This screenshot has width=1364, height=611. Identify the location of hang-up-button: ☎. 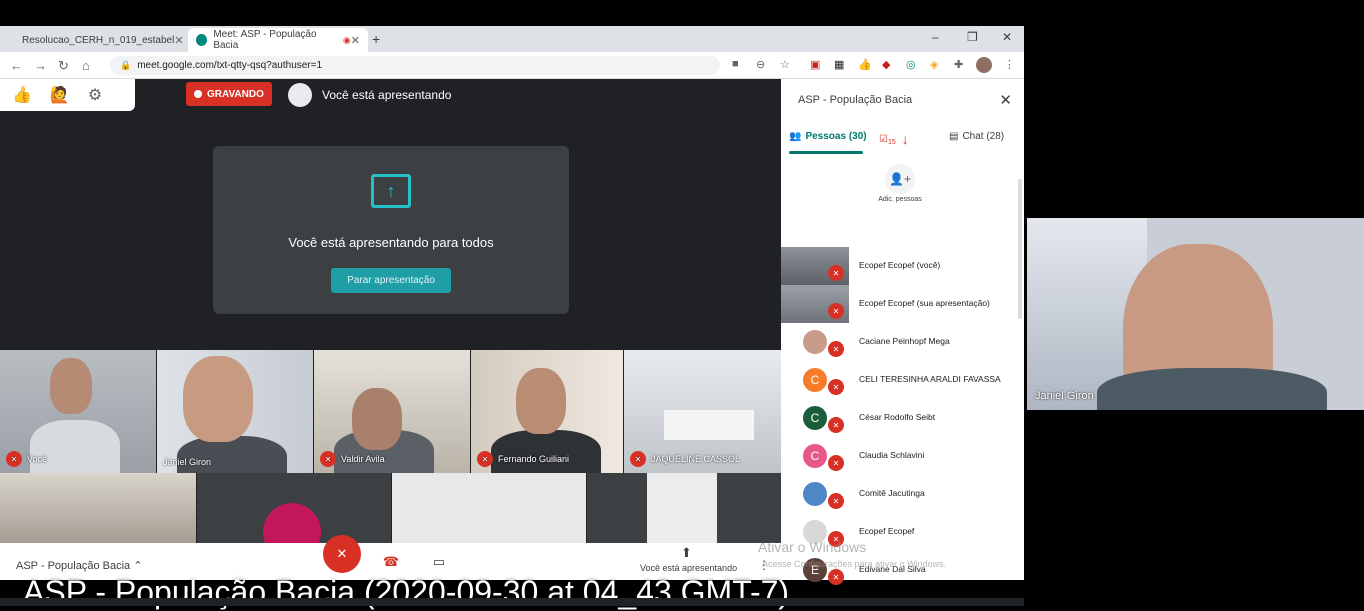
(391, 562).